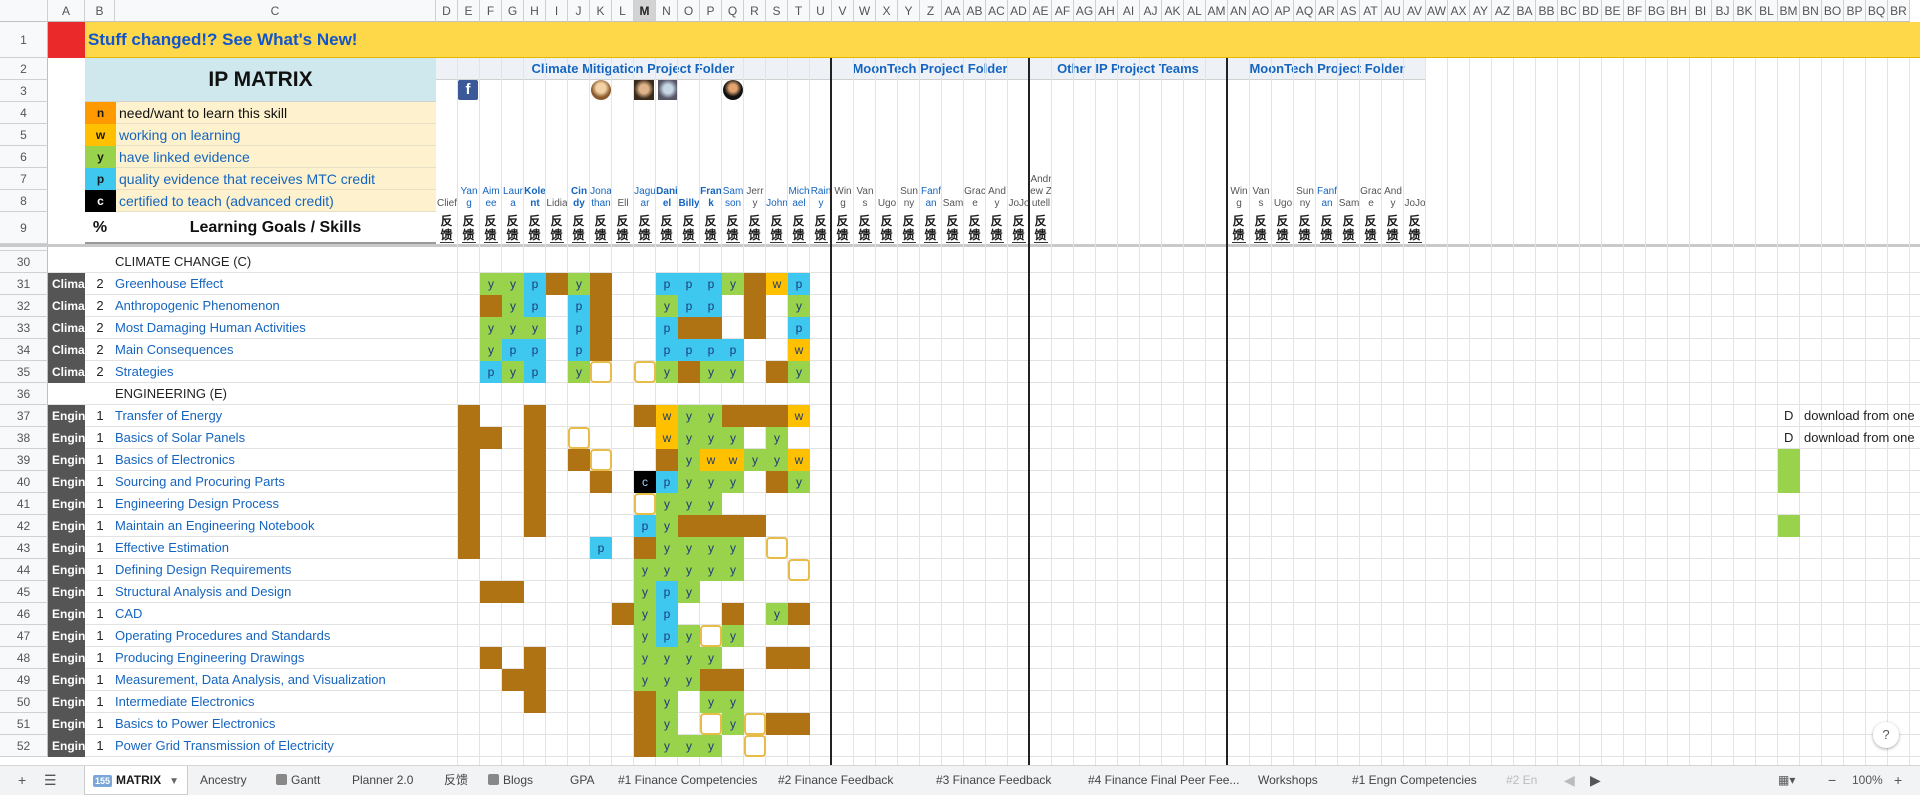 Image resolution: width=1920 pixels, height=796 pixels. Describe the element at coordinates (953, 157) in the screenshot. I see `student-name: Sam` at that location.